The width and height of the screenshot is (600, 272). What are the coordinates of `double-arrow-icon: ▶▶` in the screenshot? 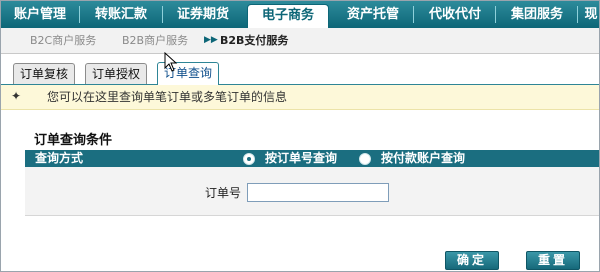 It's located at (211, 40).